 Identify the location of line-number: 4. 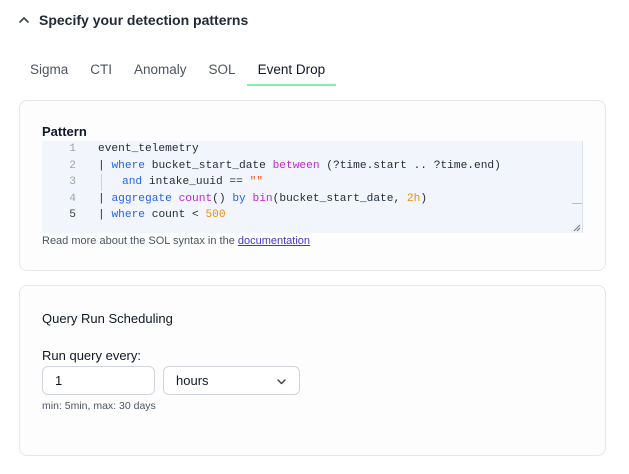
(72, 198).